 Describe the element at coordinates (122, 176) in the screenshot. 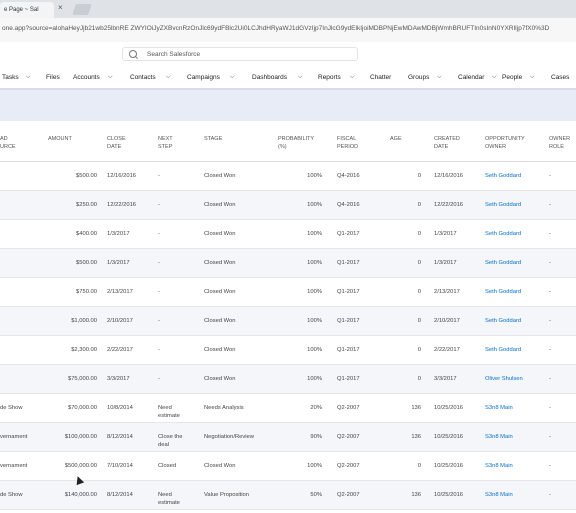

I see `cell-close-date: 12/16/2016` at that location.